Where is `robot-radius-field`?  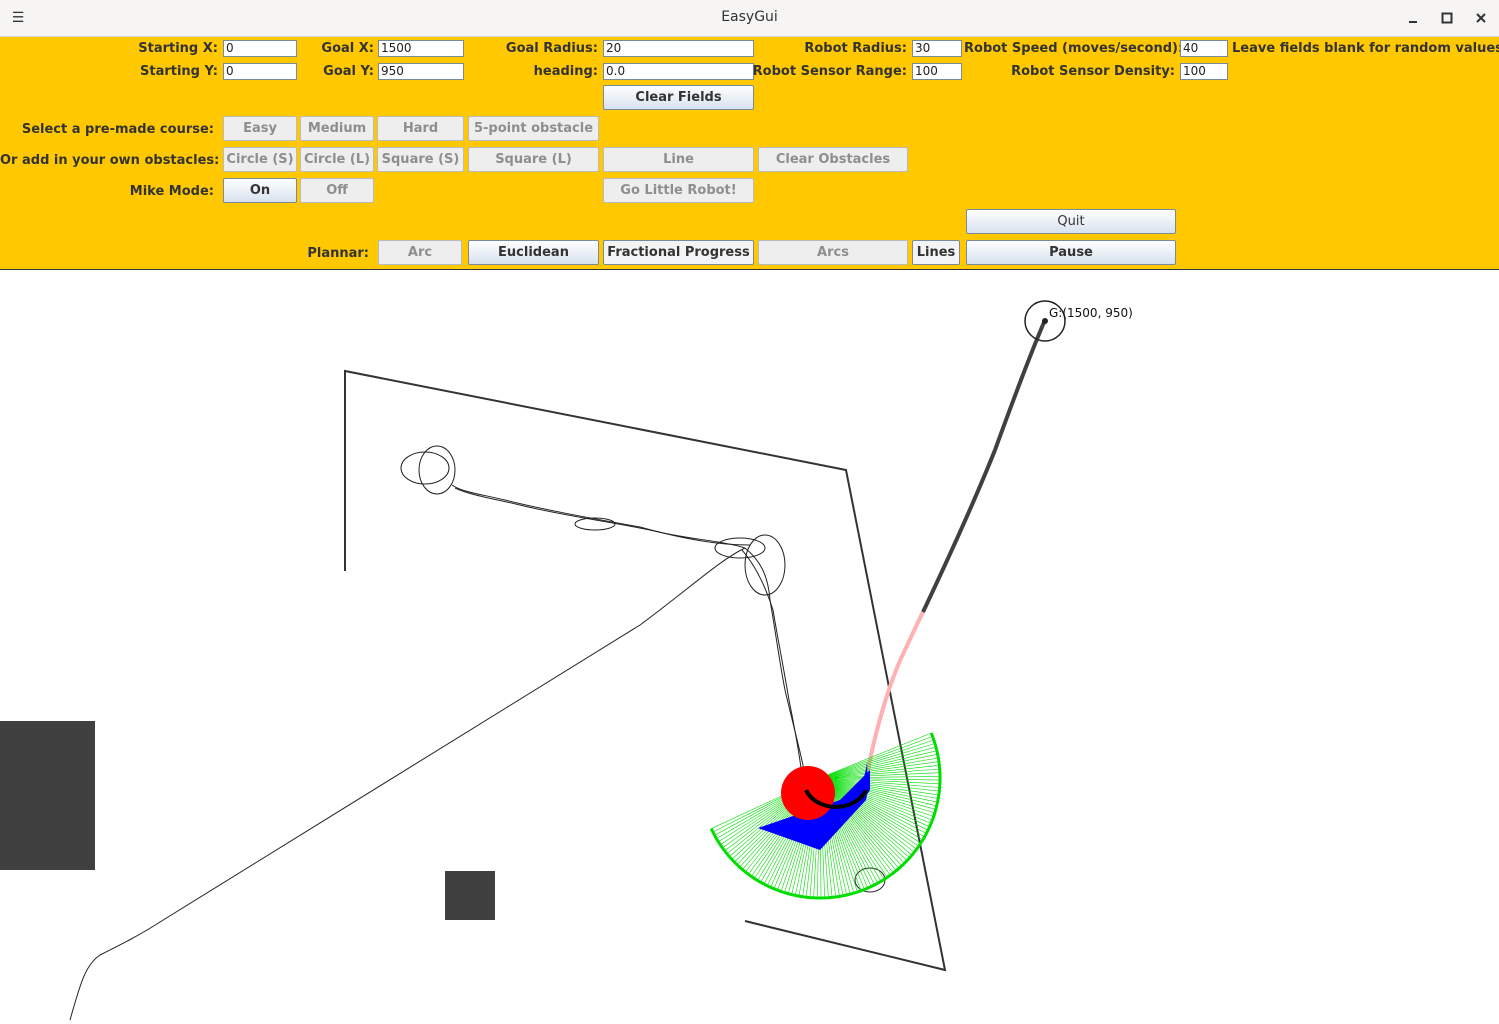 robot-radius-field is located at coordinates (937, 48).